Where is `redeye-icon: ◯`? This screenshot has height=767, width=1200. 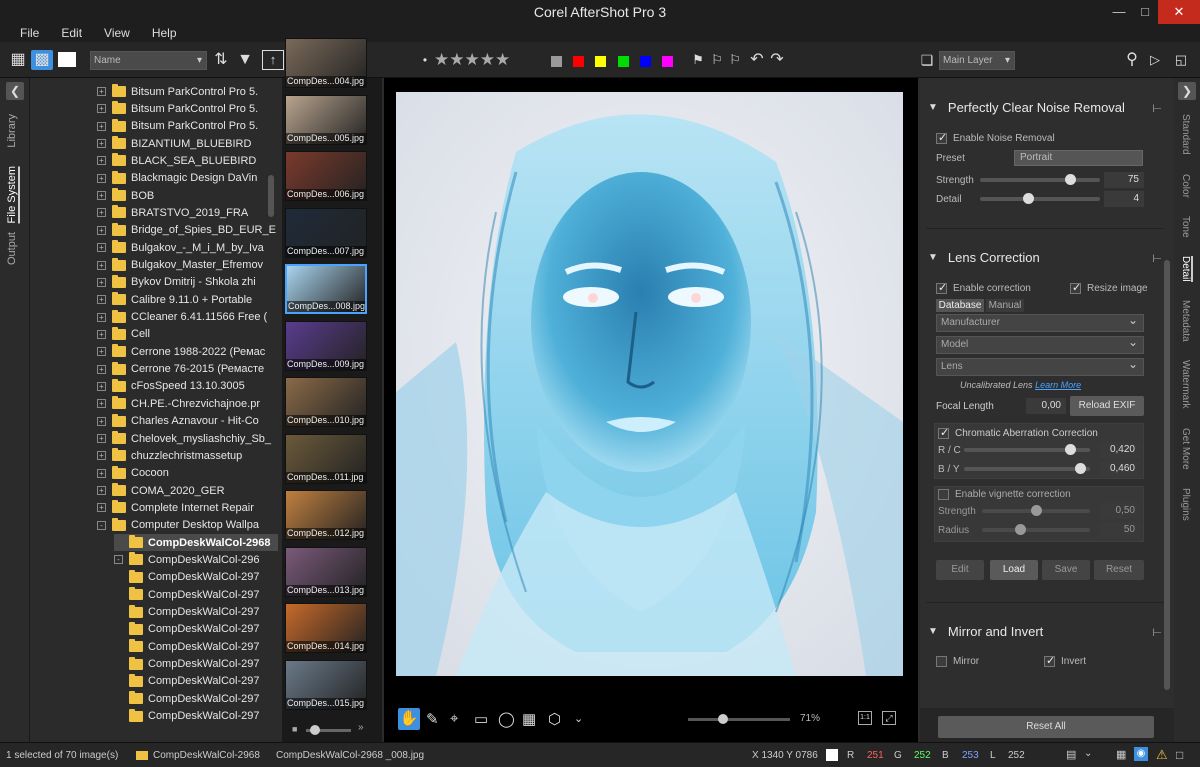
redeye-icon: ◯ is located at coordinates (506, 719).